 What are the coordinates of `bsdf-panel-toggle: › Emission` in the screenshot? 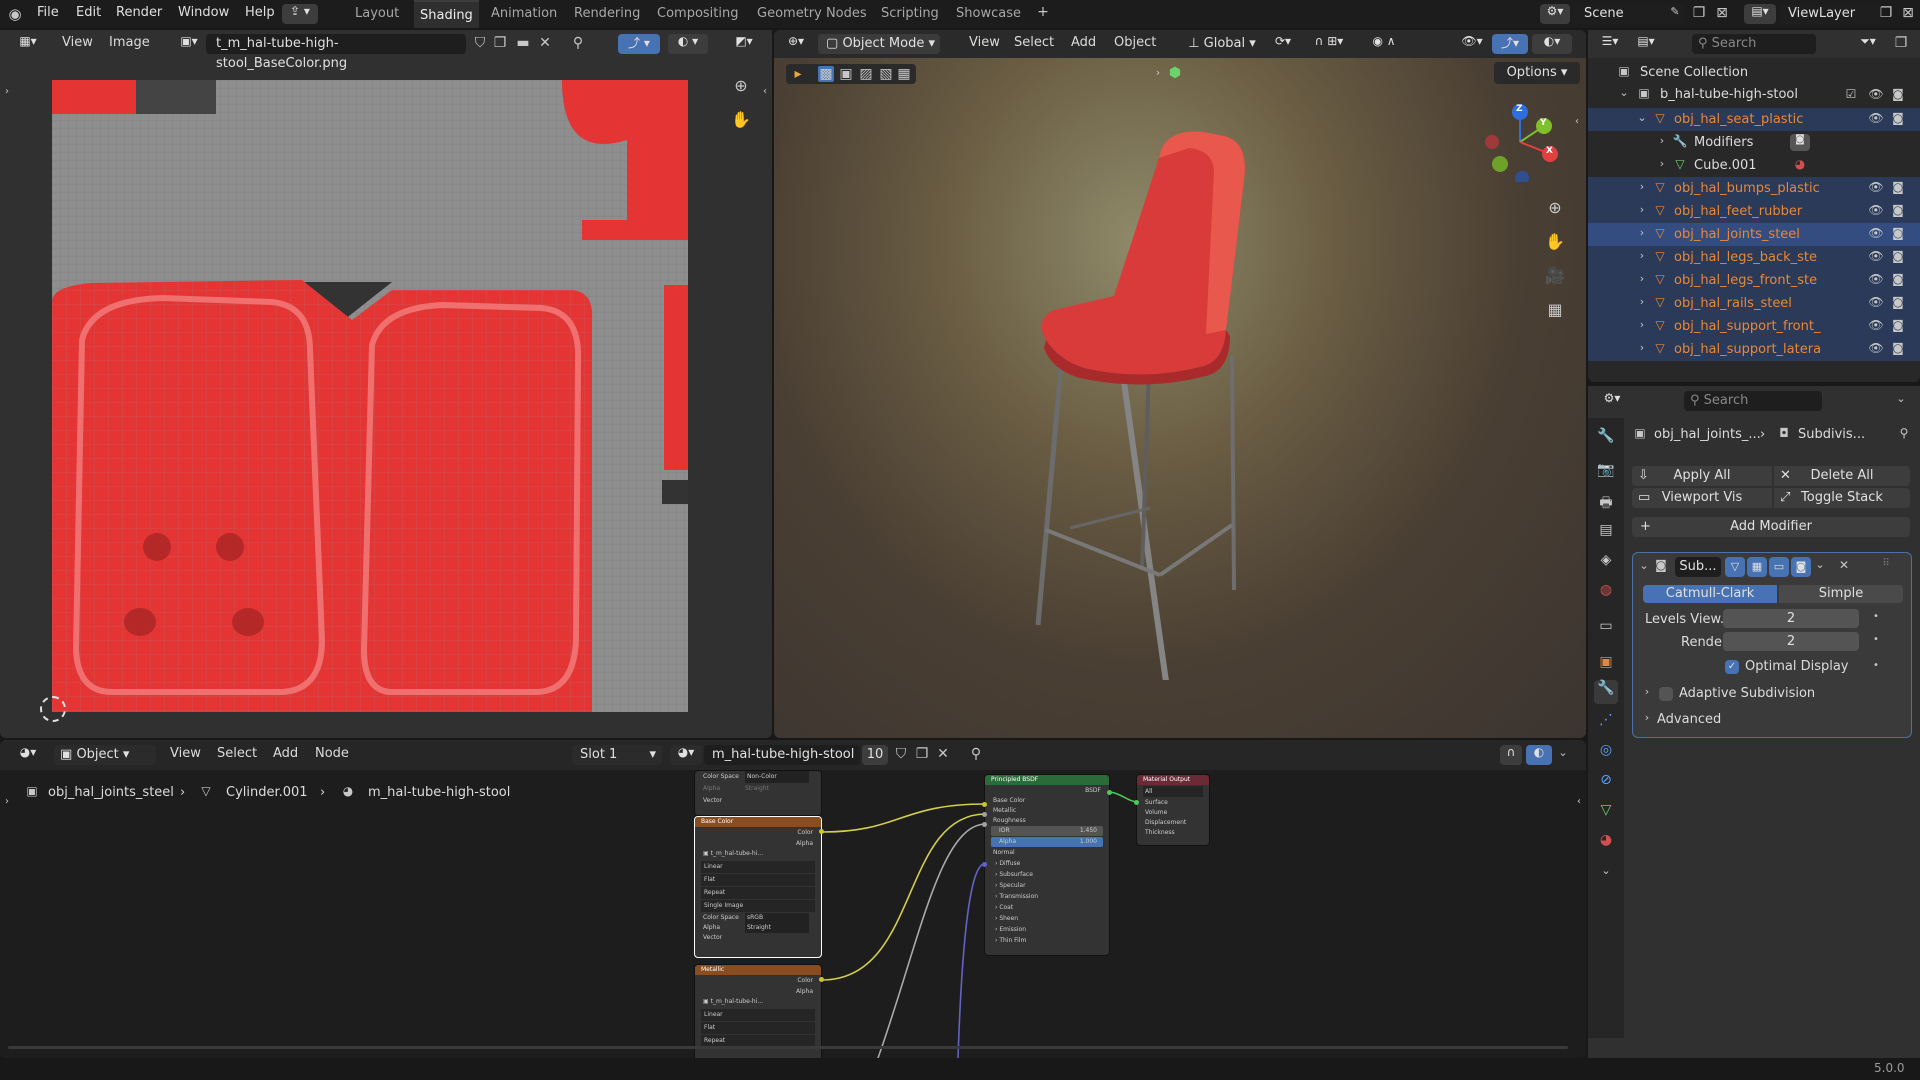 It's located at (1047, 929).